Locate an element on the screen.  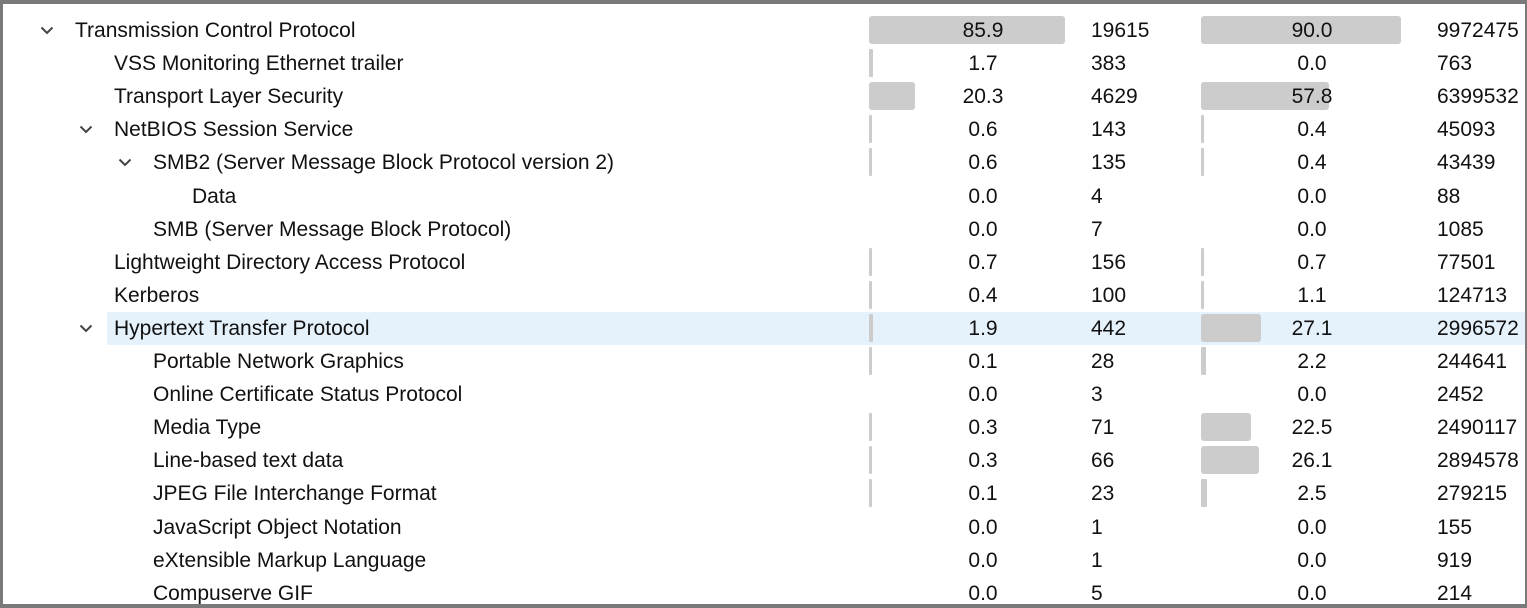
bytes-value: 2894578 is located at coordinates (1478, 461).